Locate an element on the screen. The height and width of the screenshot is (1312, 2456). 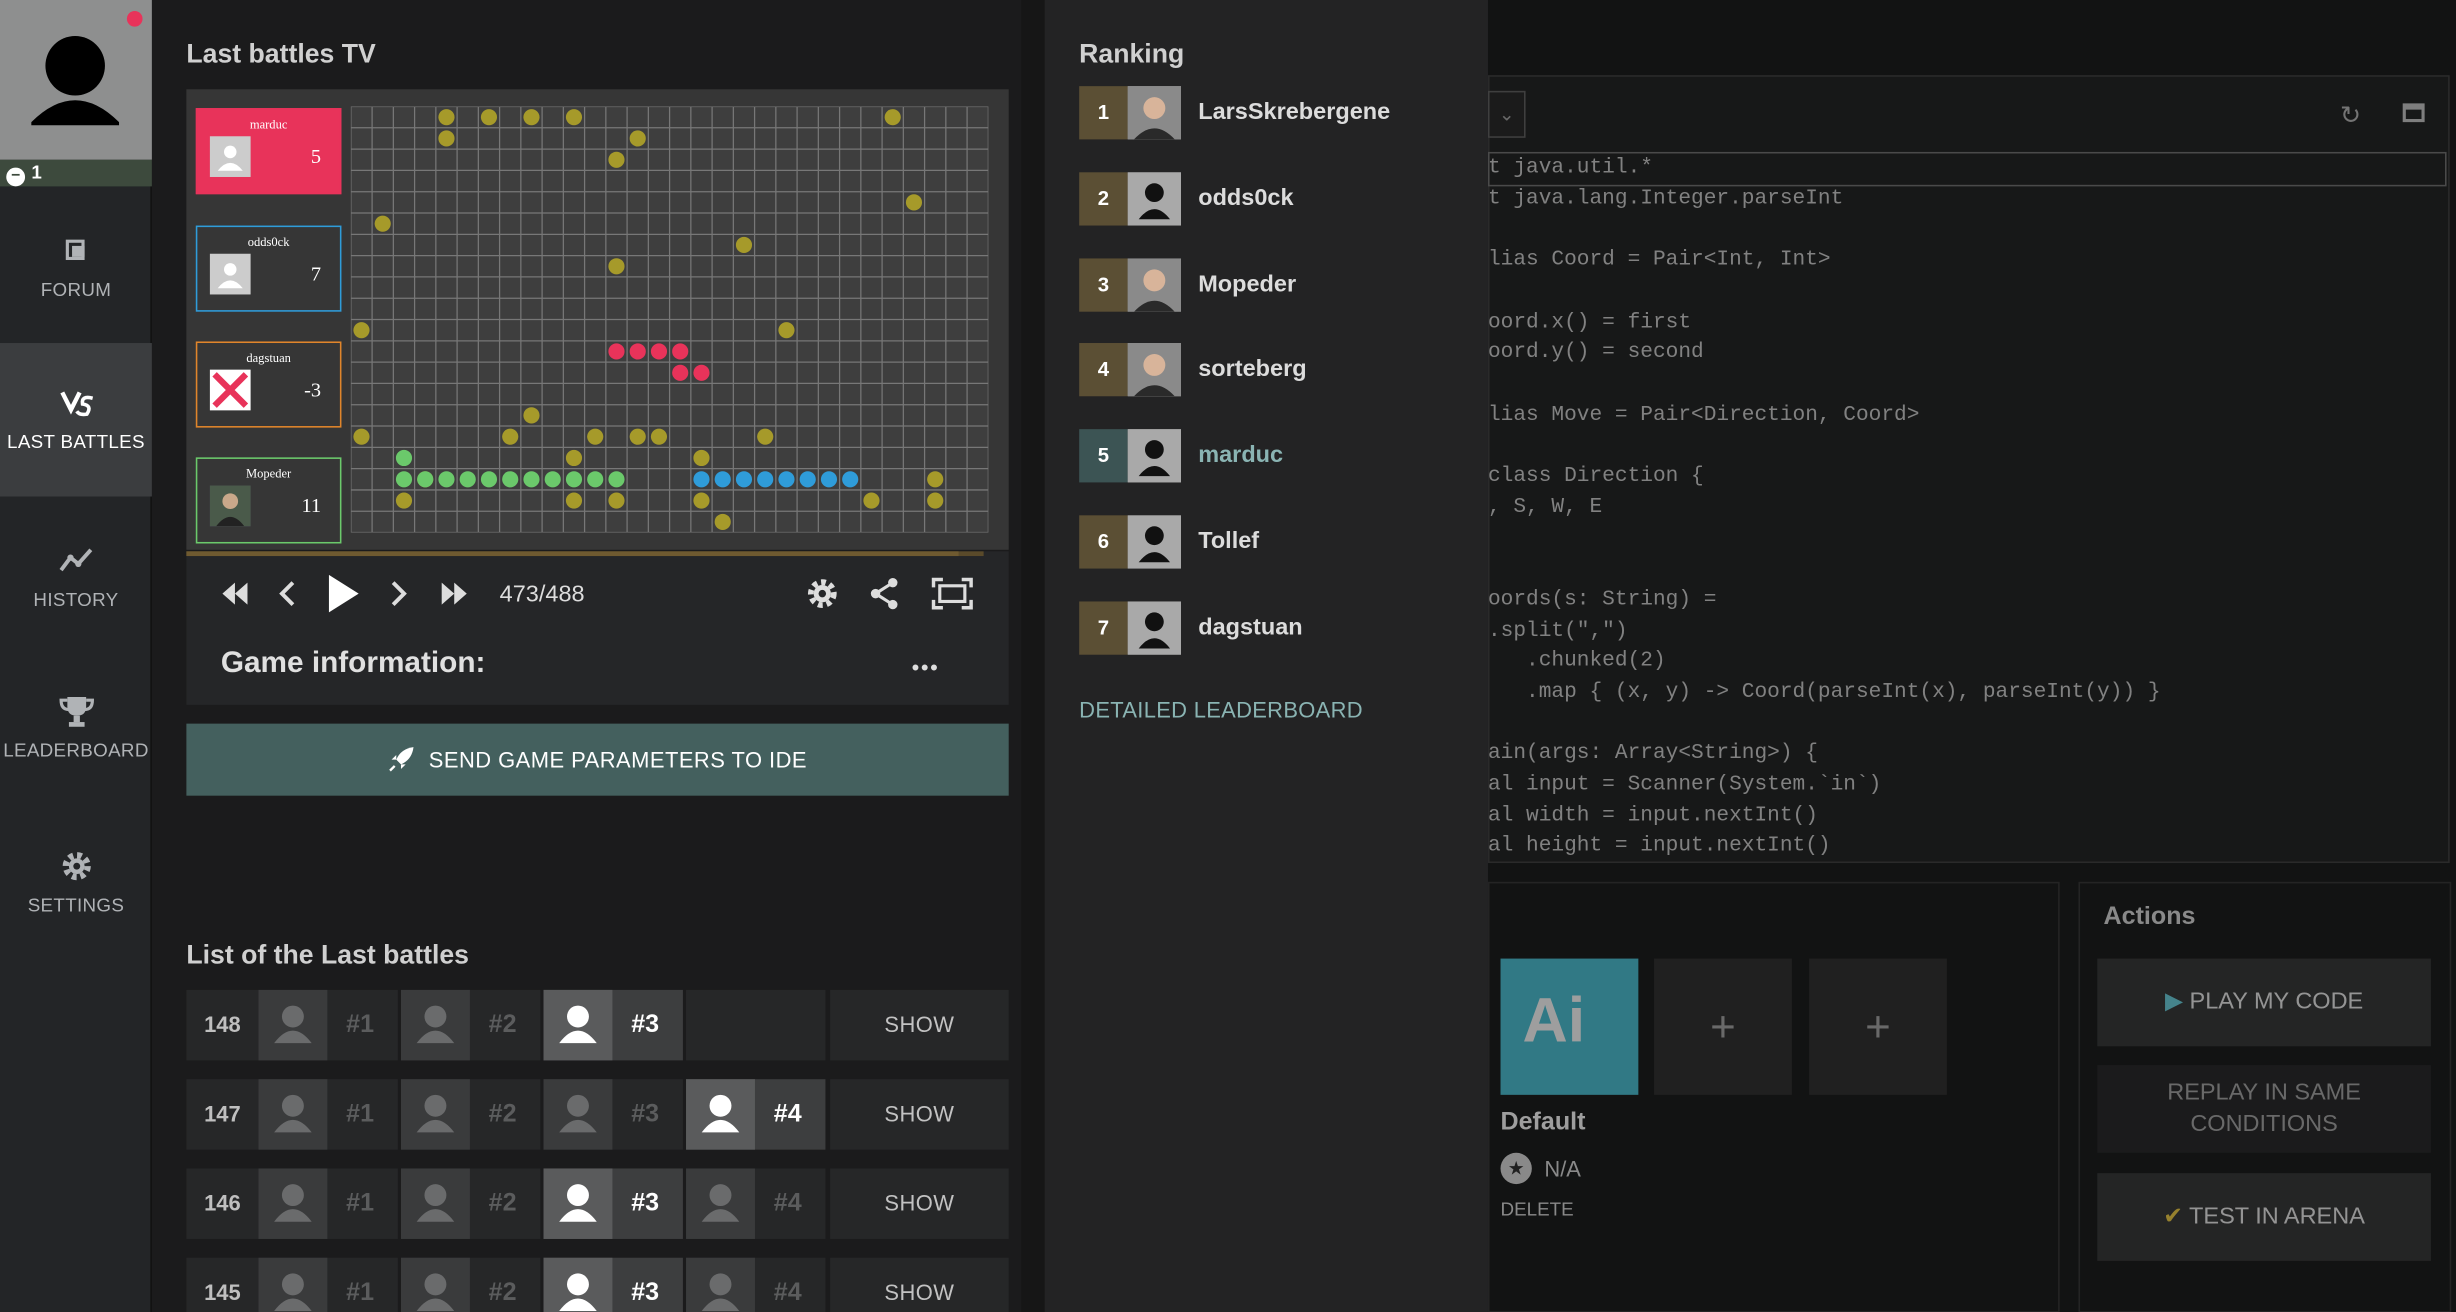
play-icon is located at coordinates (343, 594).